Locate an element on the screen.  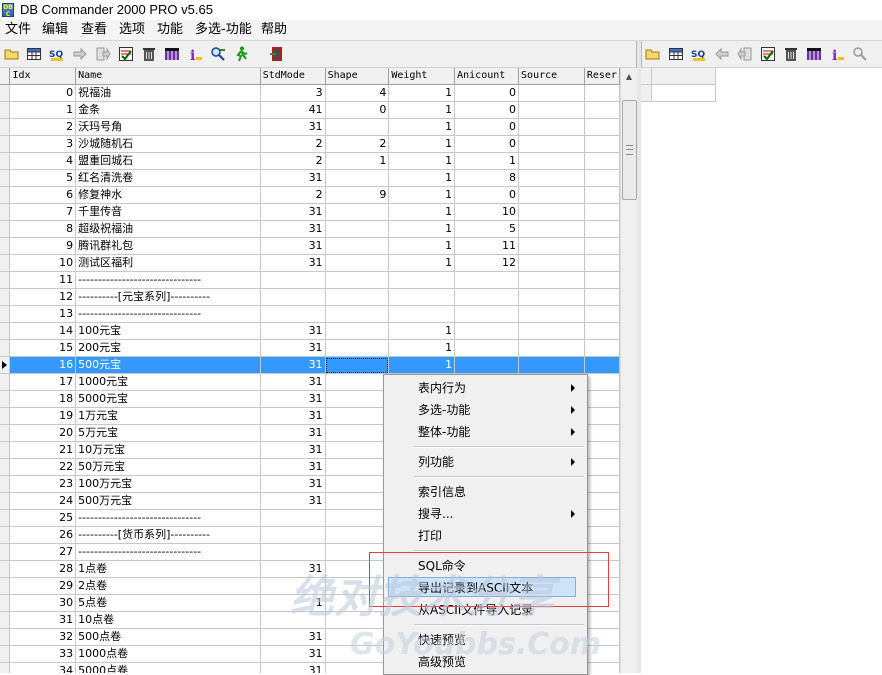
cell-shape: 2 is located at coordinates (357, 144).